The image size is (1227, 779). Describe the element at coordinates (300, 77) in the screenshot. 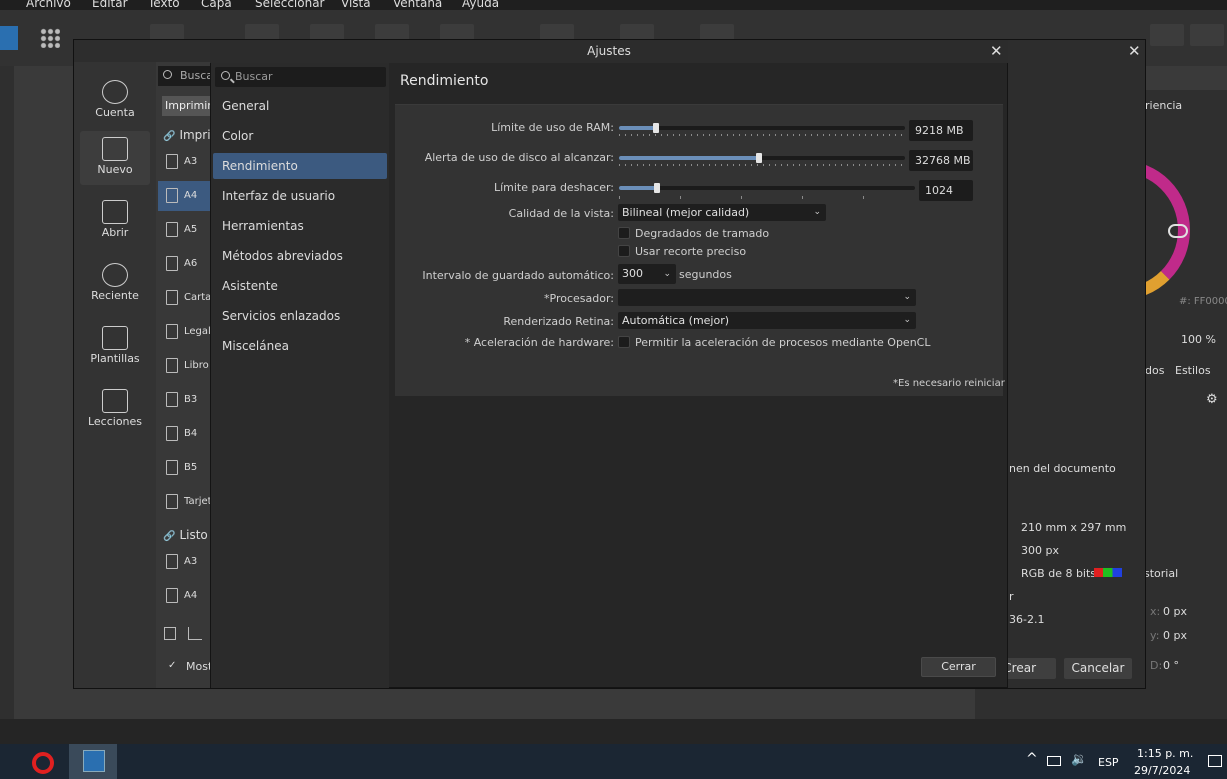

I see `settings-search-input: Buscar` at that location.